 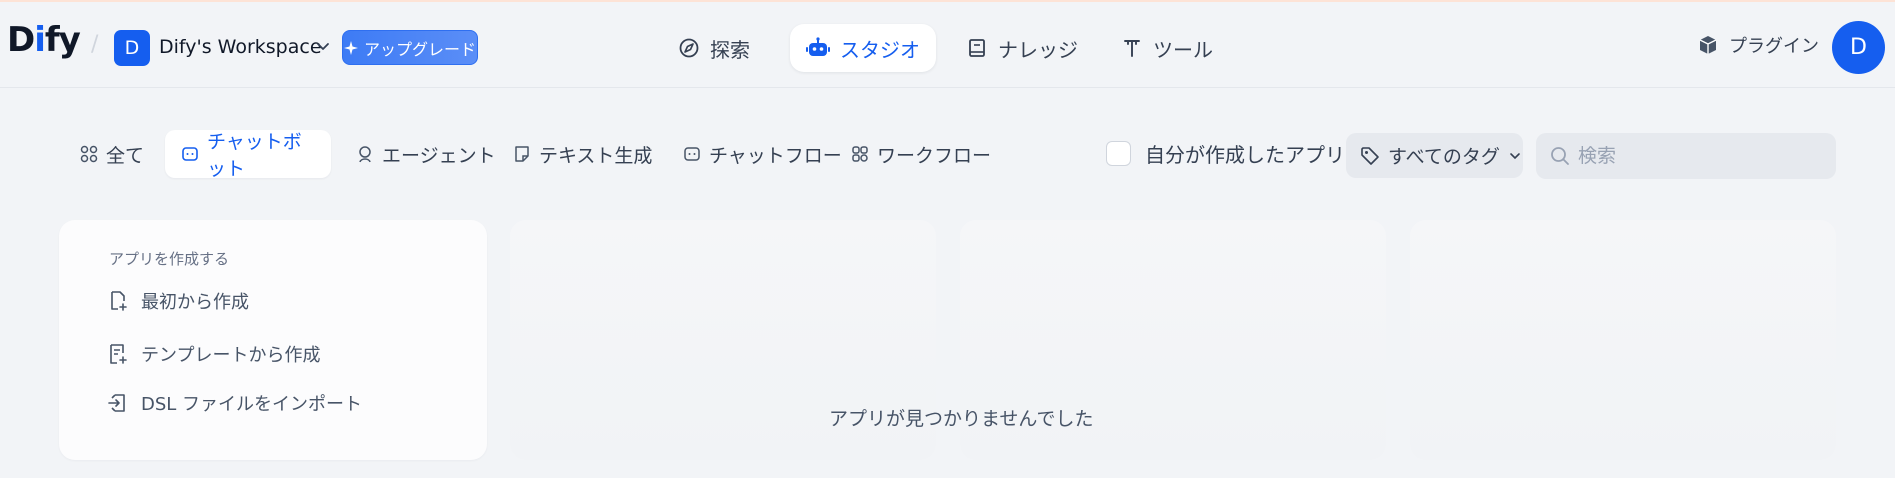 What do you see at coordinates (1858, 47) in the screenshot?
I see `user-avatar: D` at bounding box center [1858, 47].